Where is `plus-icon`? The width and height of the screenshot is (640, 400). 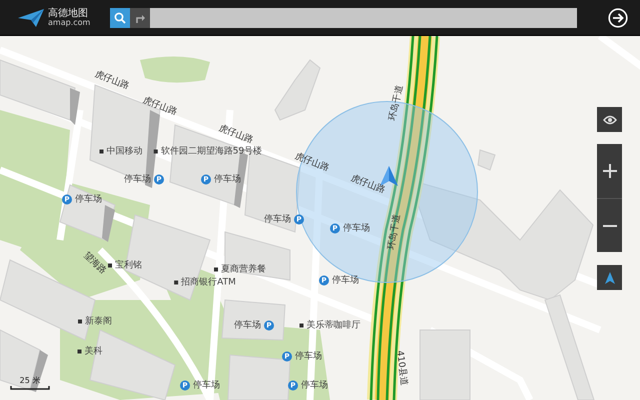 plus-icon is located at coordinates (609, 171).